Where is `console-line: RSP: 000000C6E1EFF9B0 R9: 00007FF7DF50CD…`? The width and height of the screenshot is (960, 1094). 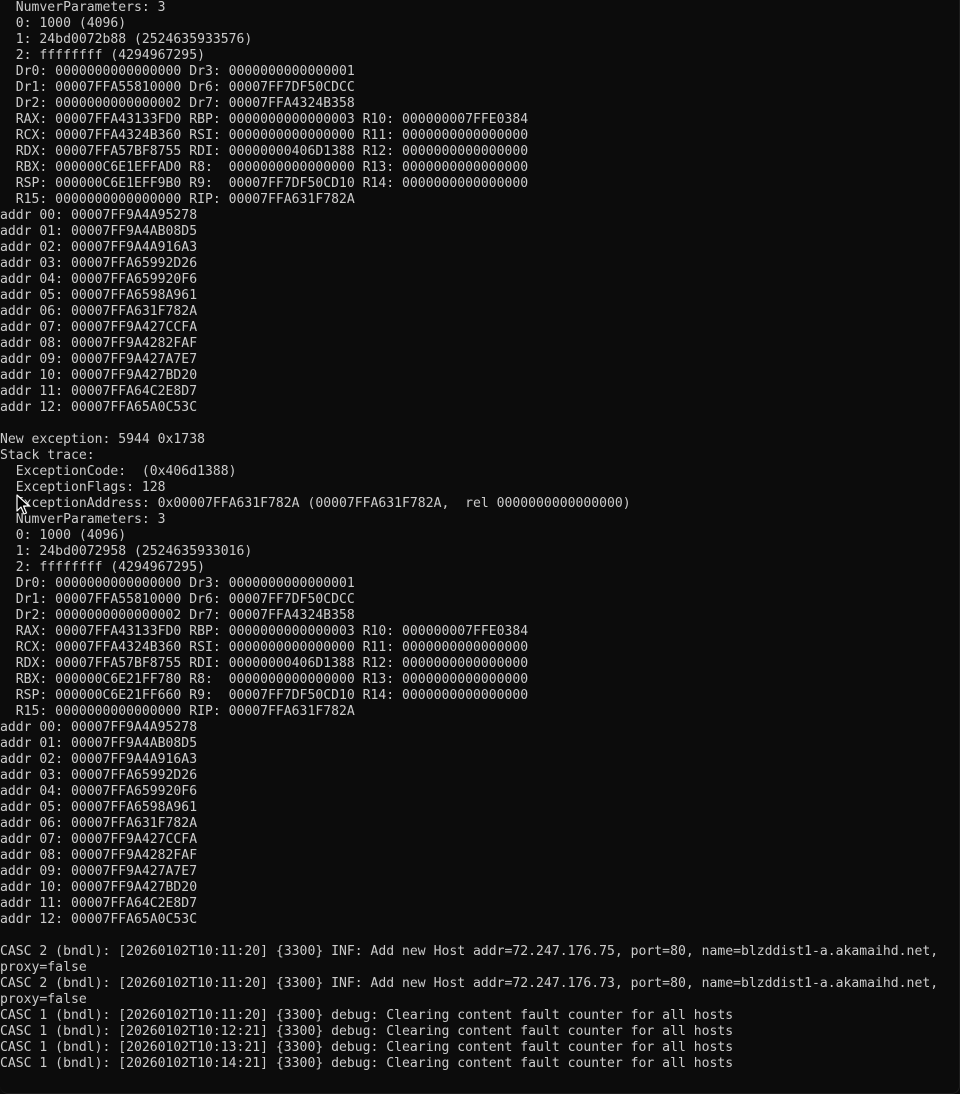 console-line: RSP: 000000C6E1EFF9B0 R9: 00007FF7DF50CD… is located at coordinates (264, 183).